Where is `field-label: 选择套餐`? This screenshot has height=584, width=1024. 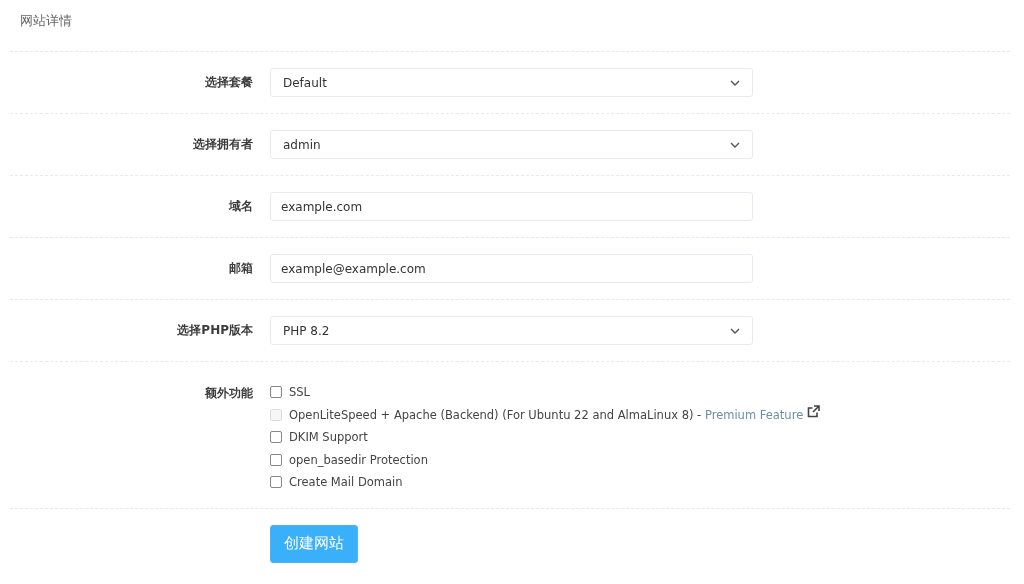 field-label: 选择套餐 is located at coordinates (229, 82).